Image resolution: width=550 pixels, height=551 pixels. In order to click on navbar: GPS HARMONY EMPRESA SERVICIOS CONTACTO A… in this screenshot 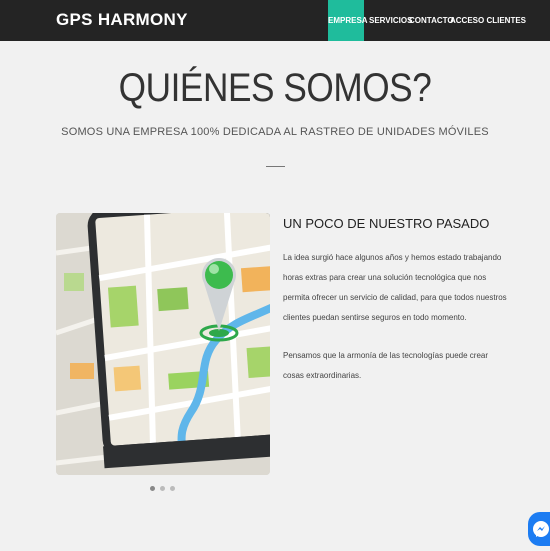, I will do `click(275, 20)`.